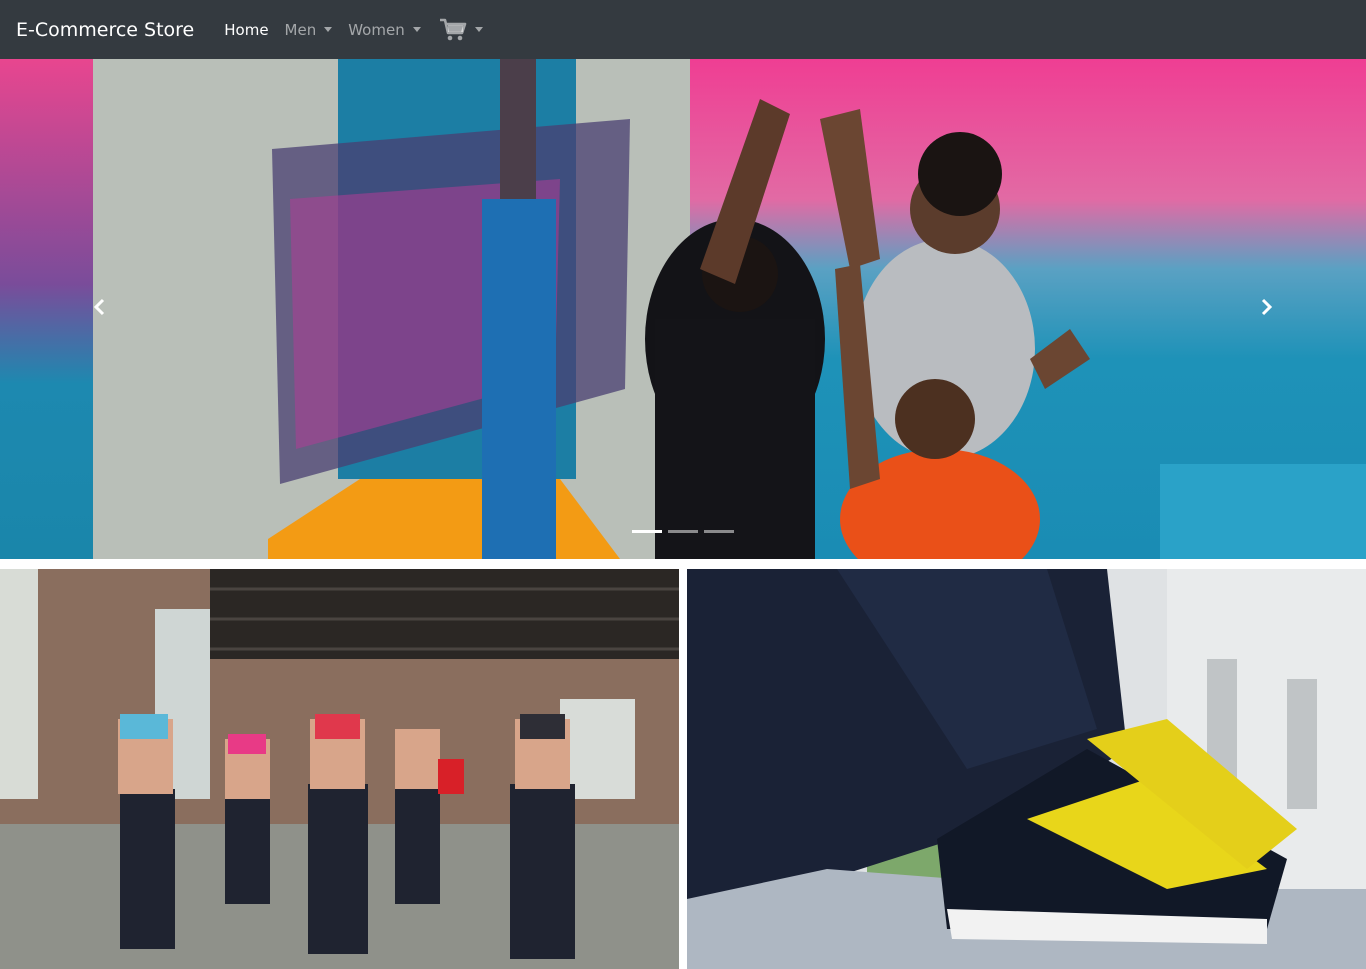 The height and width of the screenshot is (969, 1366). I want to click on shopping-cart-icon, so click(453, 30).